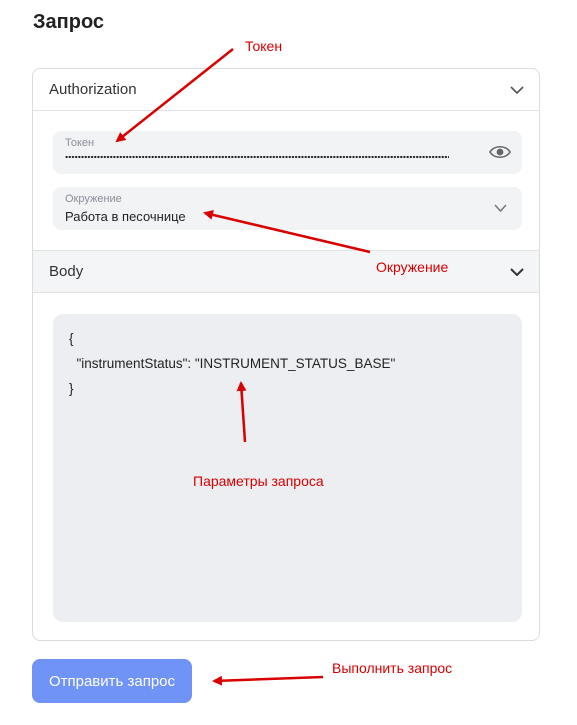 This screenshot has width=577, height=725. I want to click on page-title: Запрос, so click(69, 22).